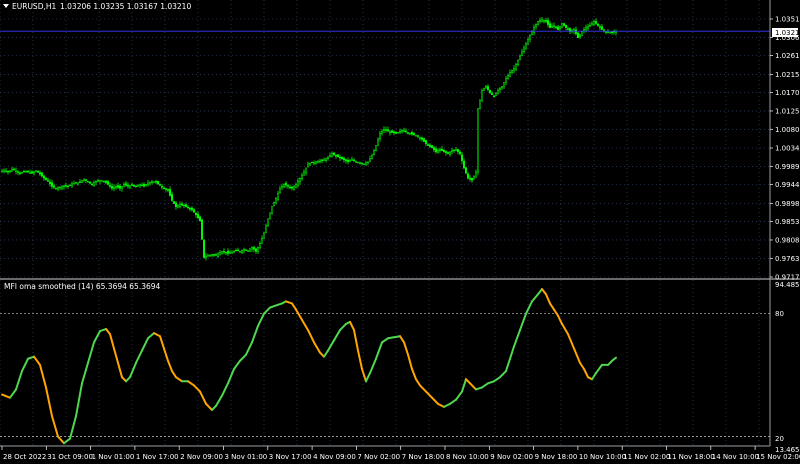 The image size is (800, 464). Describe the element at coordinates (423, 457) in the screenshot. I see `time-tick-label: 7 Nov 18:00` at that location.